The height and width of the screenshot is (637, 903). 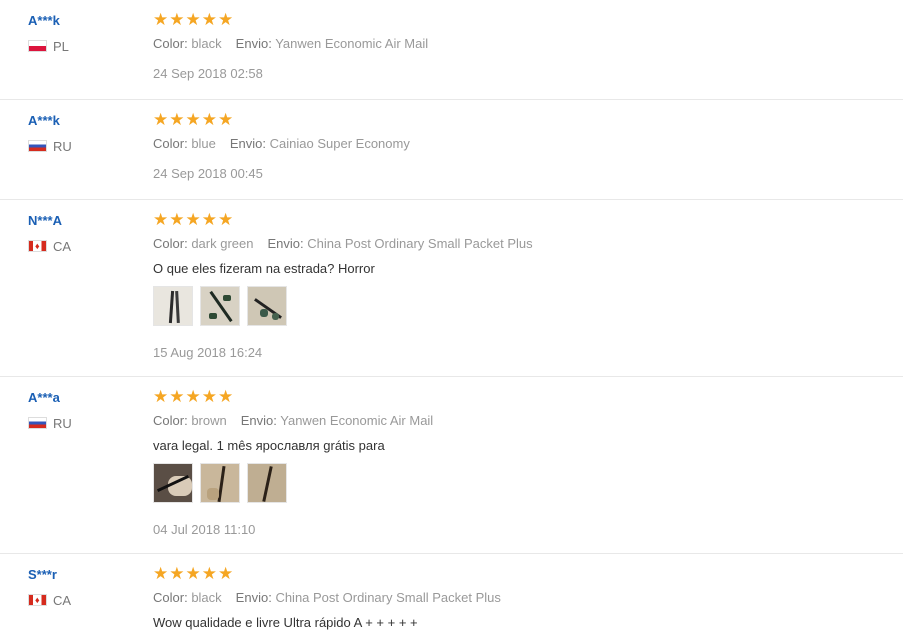 I want to click on review-meta: Color: blue Envio: Cainiao Super Economy, so click(x=281, y=144).